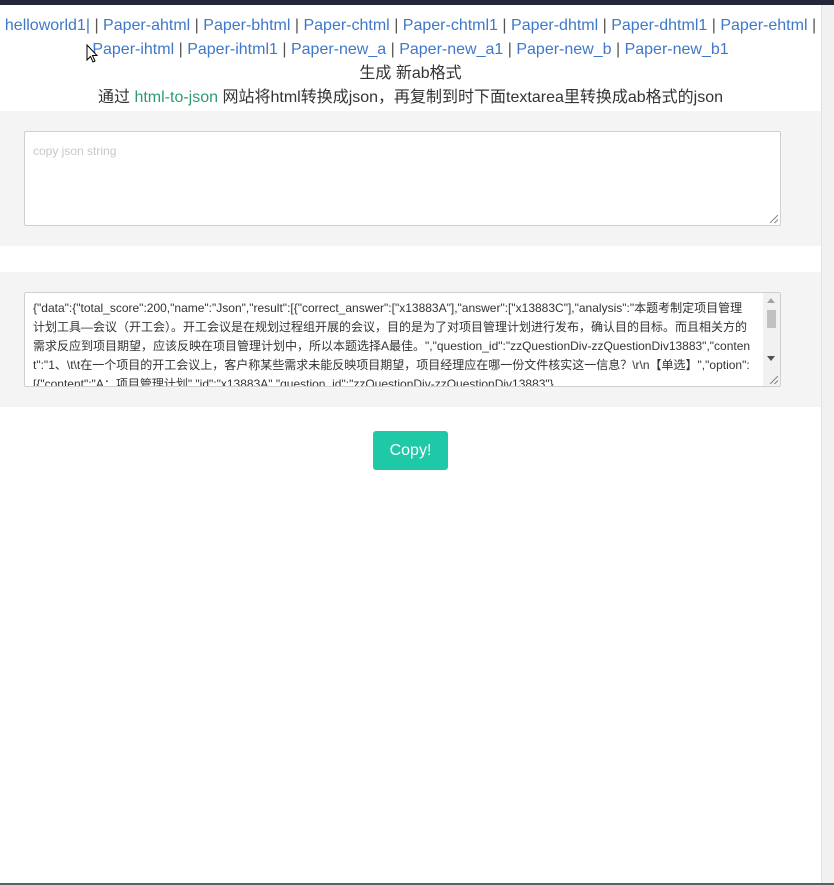 The height and width of the screenshot is (885, 834). I want to click on textarea-scrollbar, so click(771, 339).